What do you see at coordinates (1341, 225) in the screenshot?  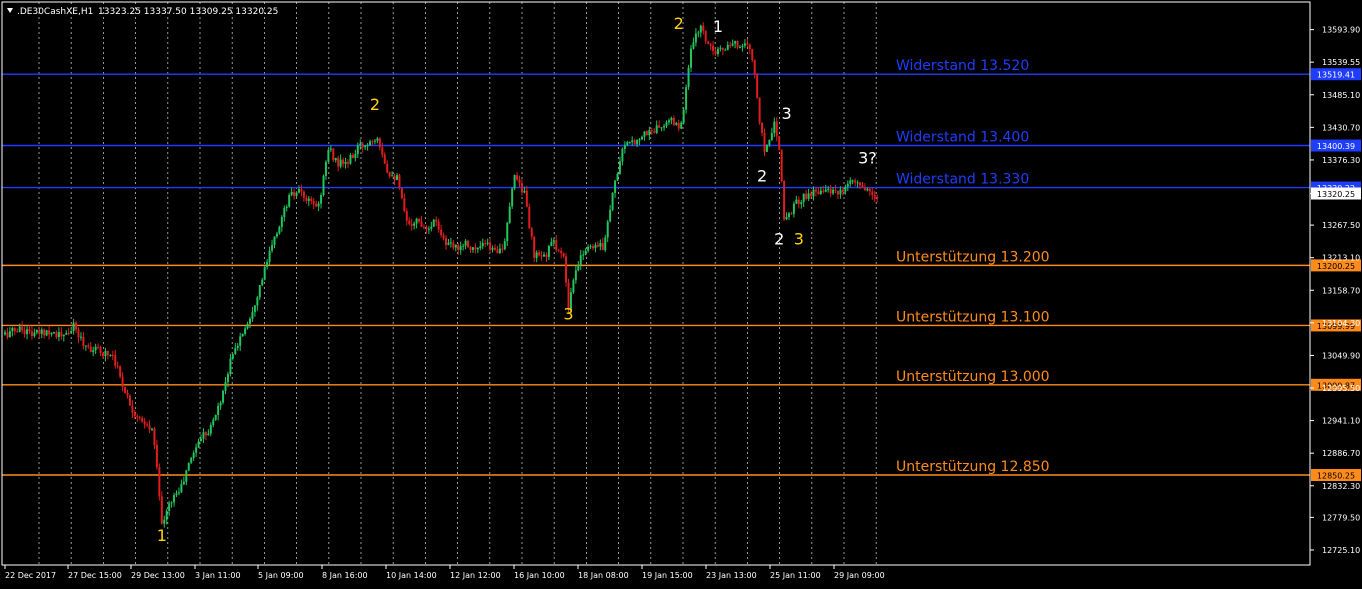 I see `y-tick-label: 13267.50` at bounding box center [1341, 225].